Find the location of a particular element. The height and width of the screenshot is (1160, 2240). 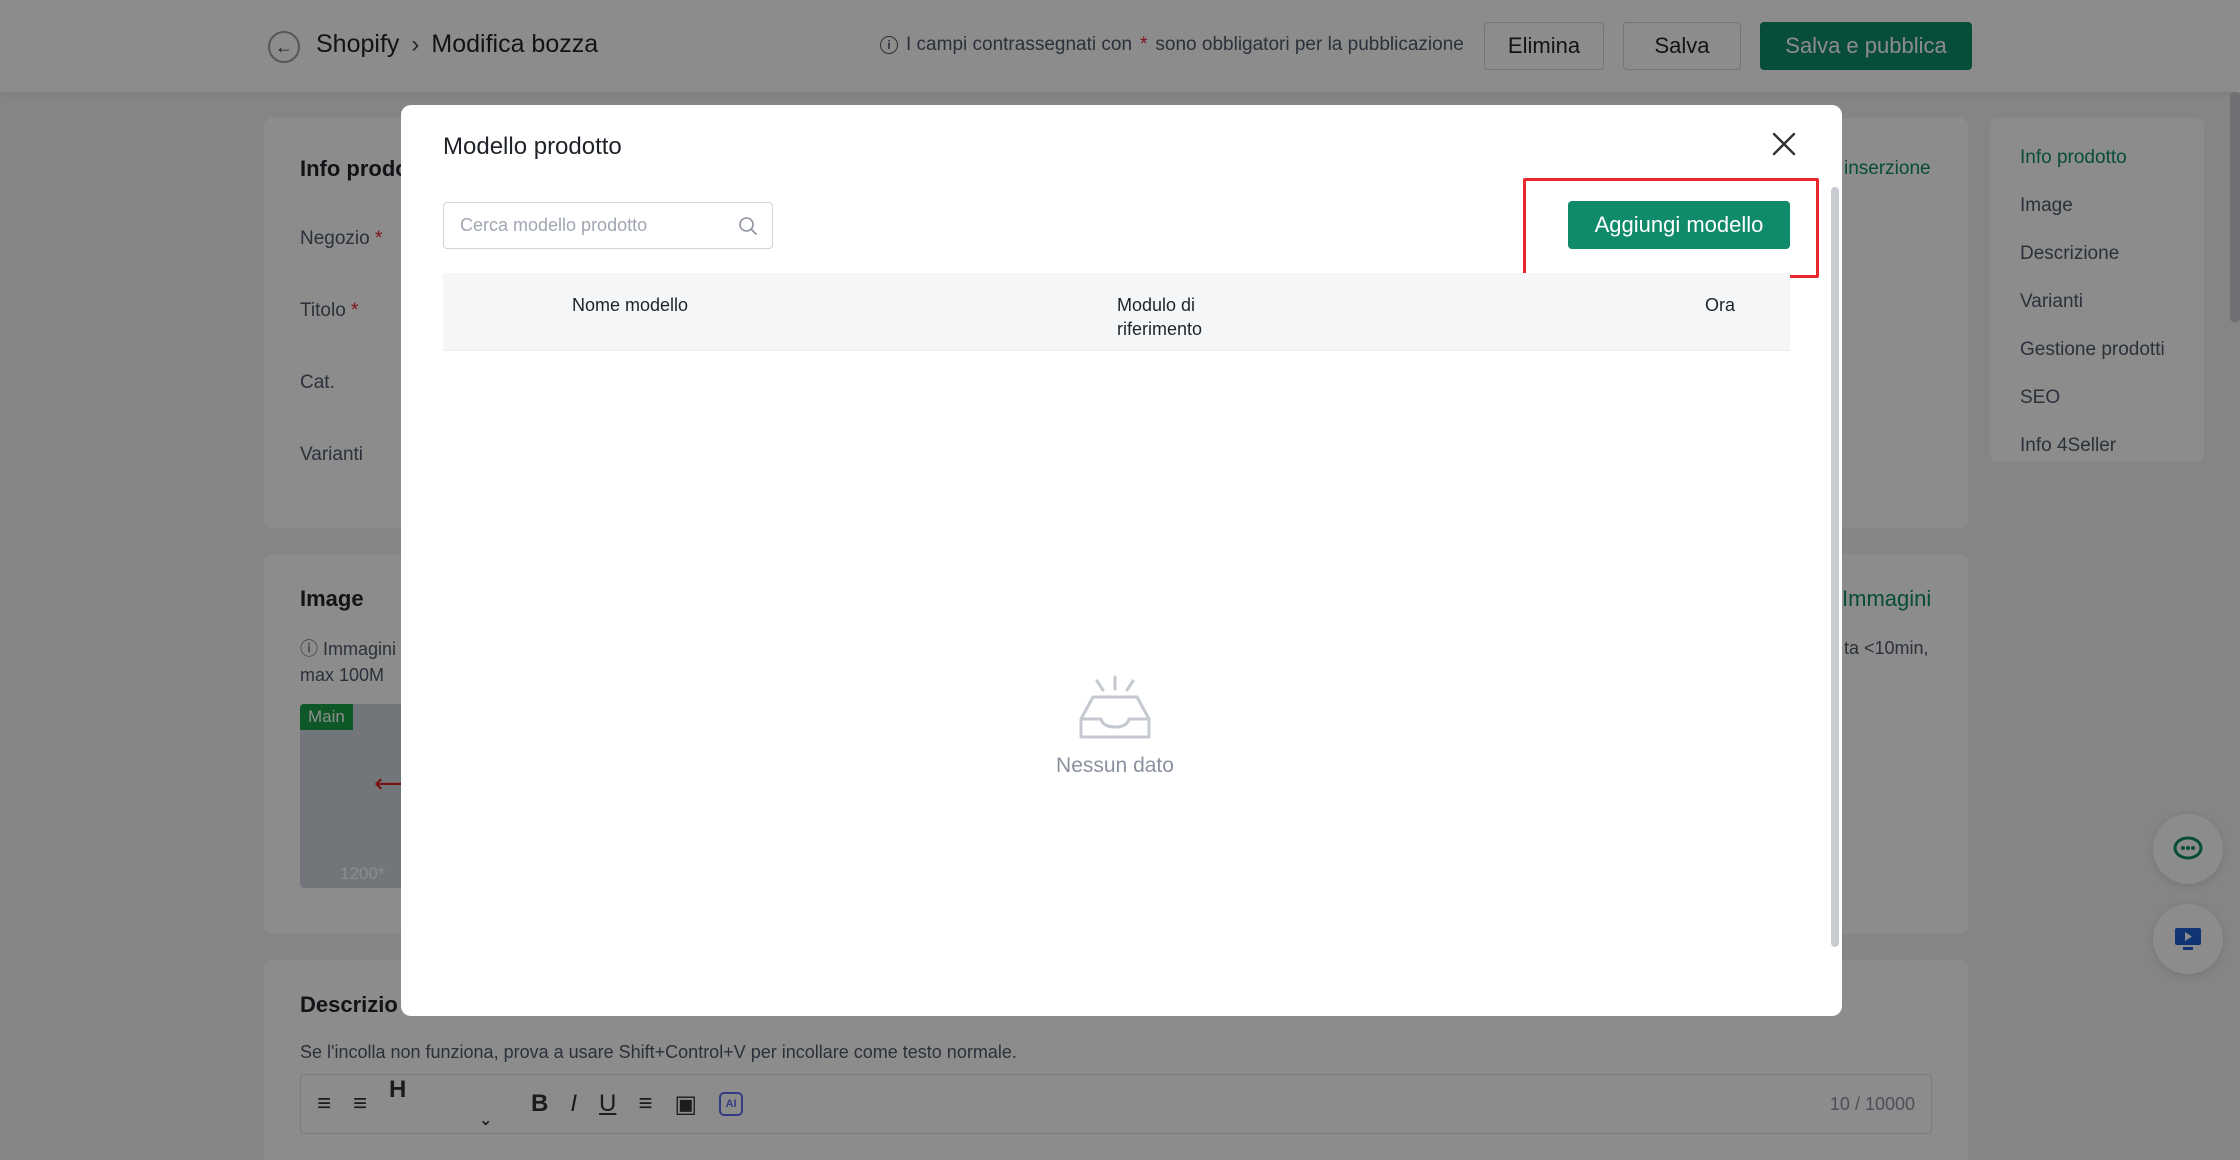

table-header: Nome modello Modulo di riferimento Ora is located at coordinates (1116, 312).